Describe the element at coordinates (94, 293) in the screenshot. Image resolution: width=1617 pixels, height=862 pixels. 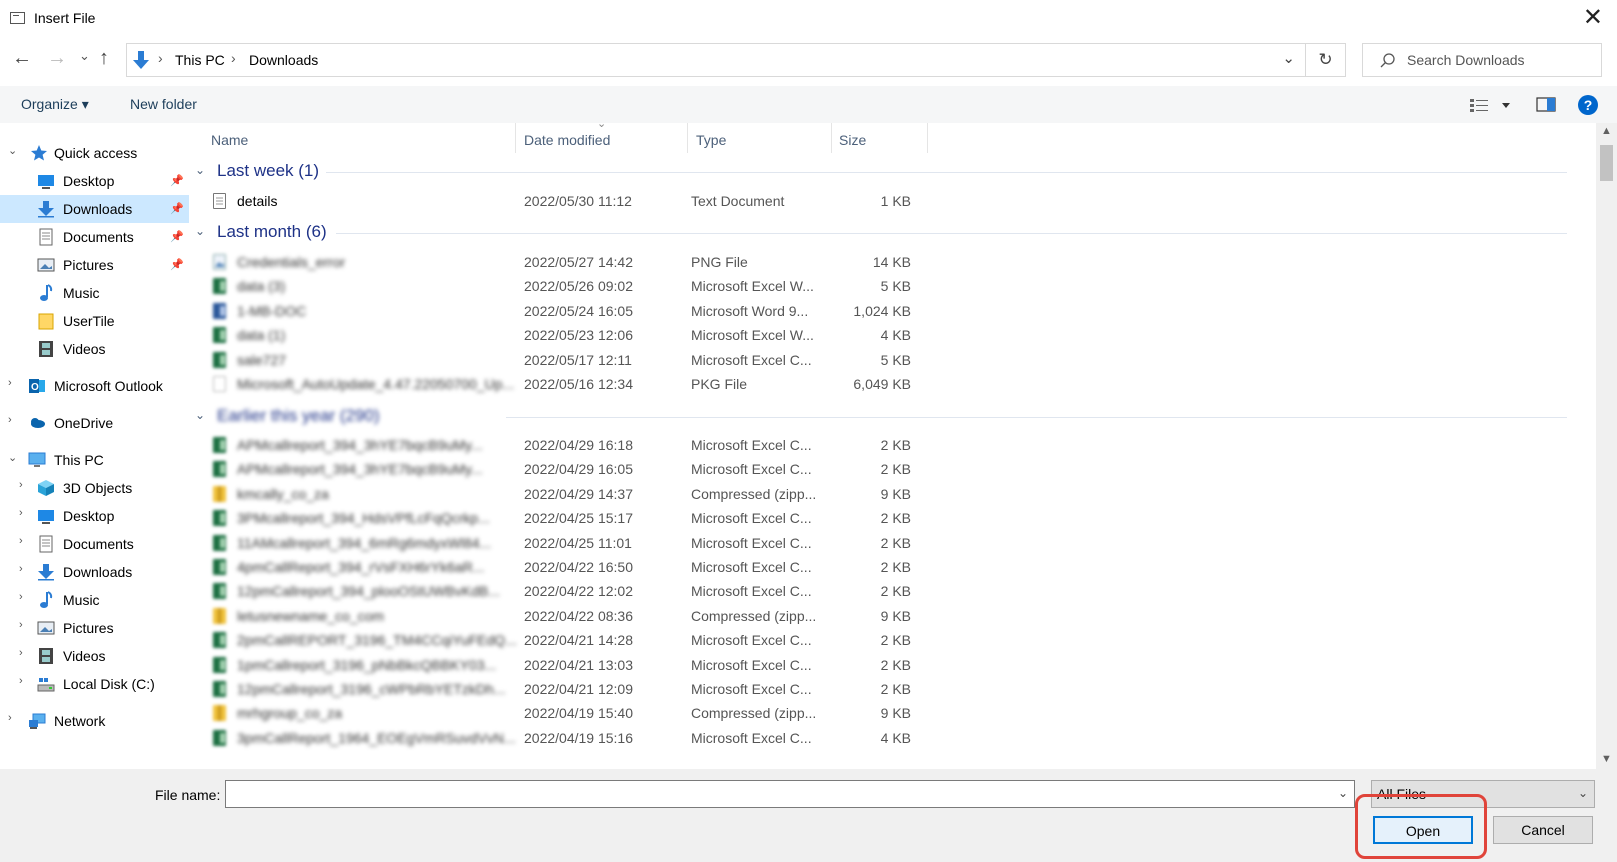
I see `sidebar-item-music: Music` at that location.